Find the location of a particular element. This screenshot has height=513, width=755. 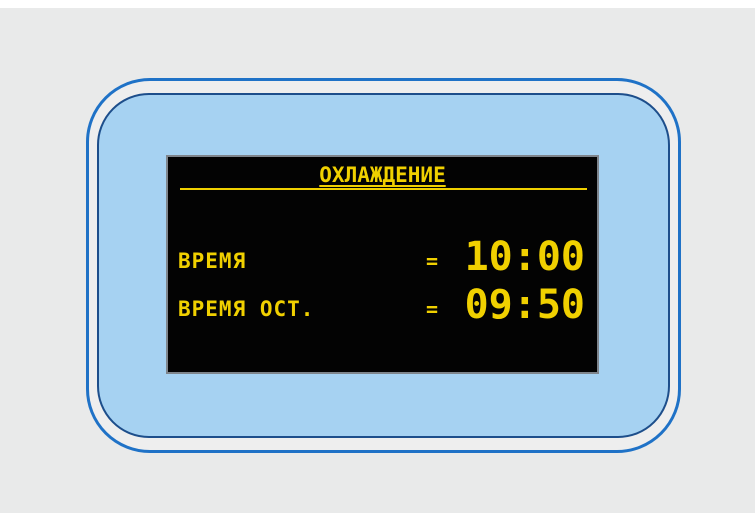

remaining-time-label: ВРЕМЯ ОСТ. is located at coordinates (246, 309).